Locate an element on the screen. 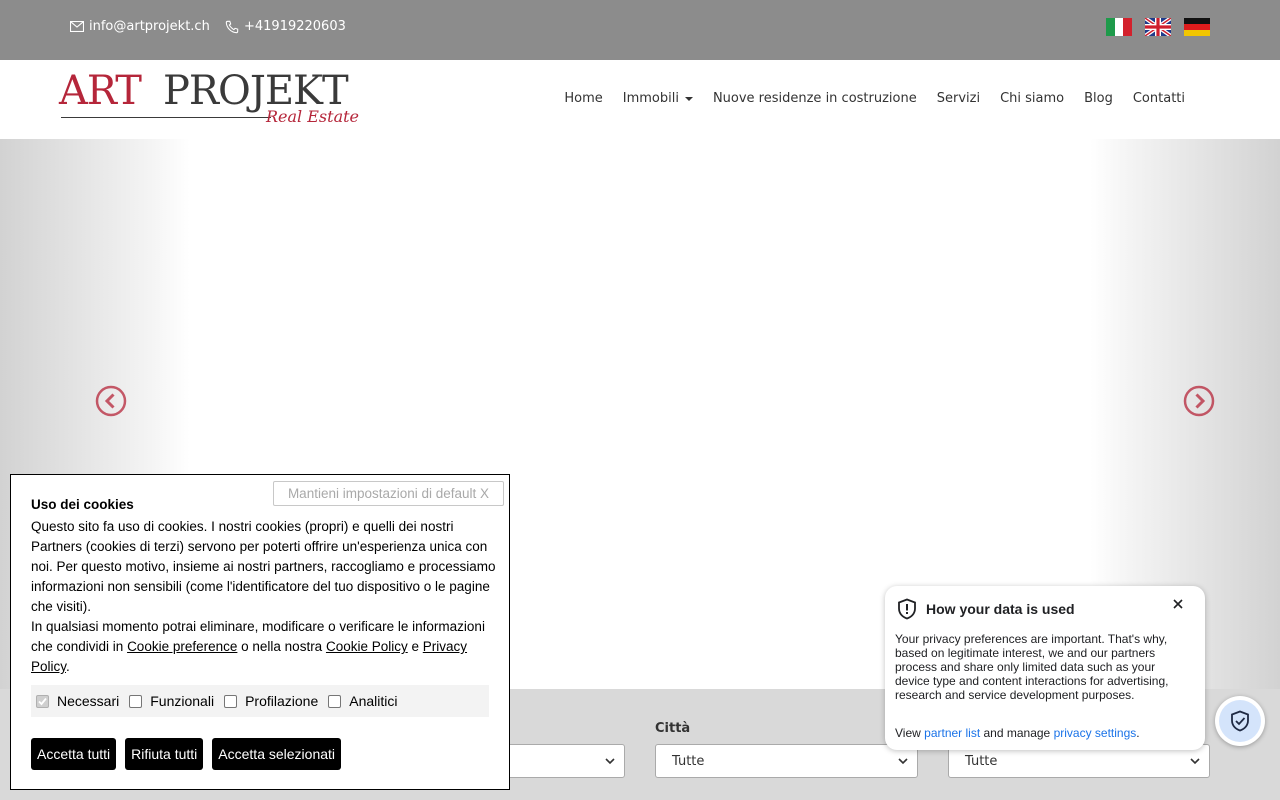 This screenshot has width=1280, height=800. shield-check-icon is located at coordinates (1240, 721).